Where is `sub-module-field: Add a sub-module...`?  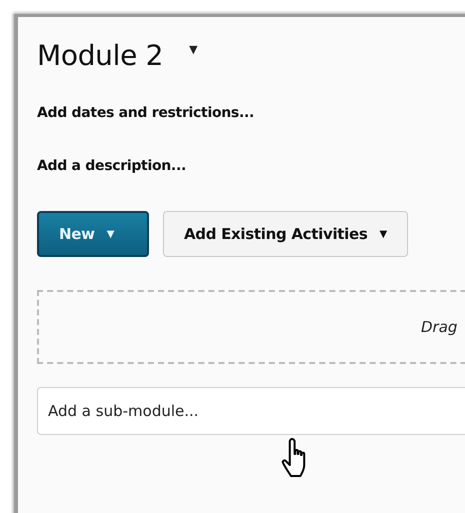
sub-module-field: Add a sub-module... is located at coordinates (251, 411).